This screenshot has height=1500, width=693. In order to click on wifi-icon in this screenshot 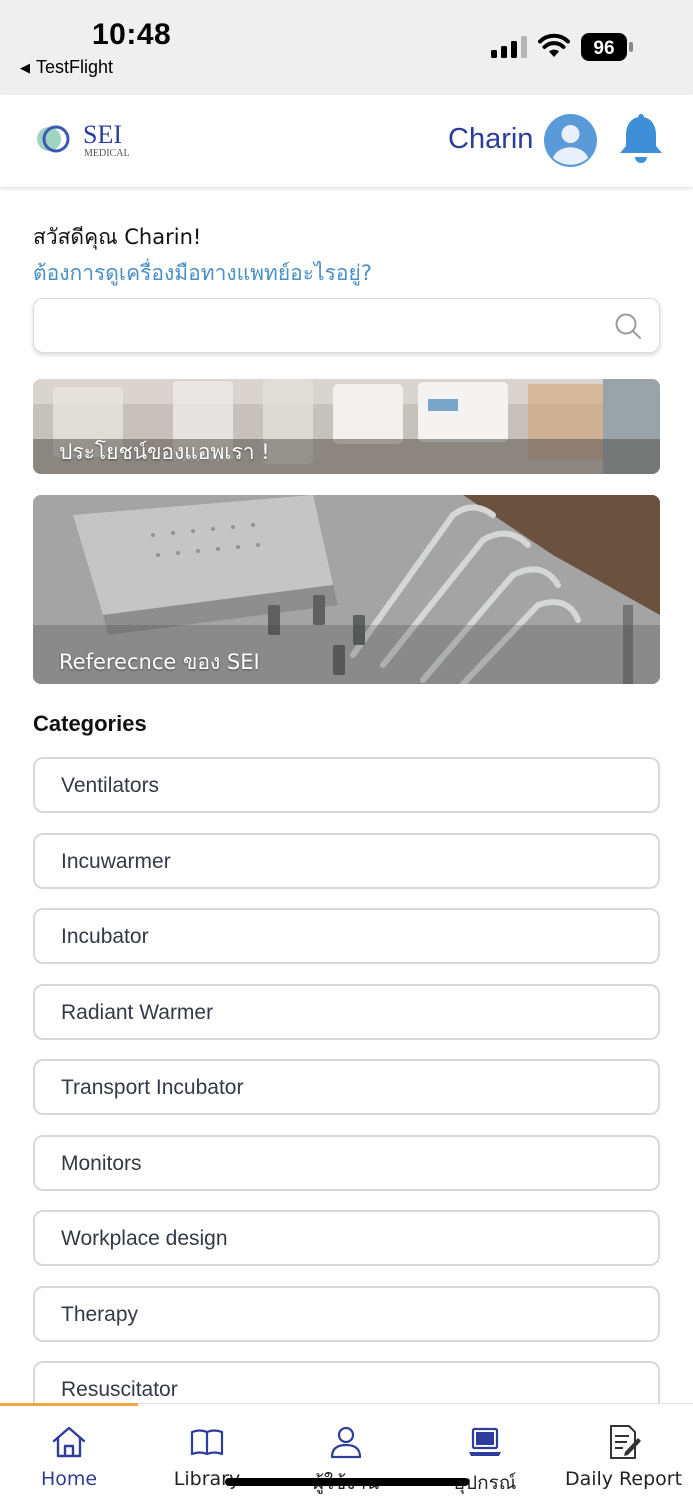, I will do `click(554, 45)`.